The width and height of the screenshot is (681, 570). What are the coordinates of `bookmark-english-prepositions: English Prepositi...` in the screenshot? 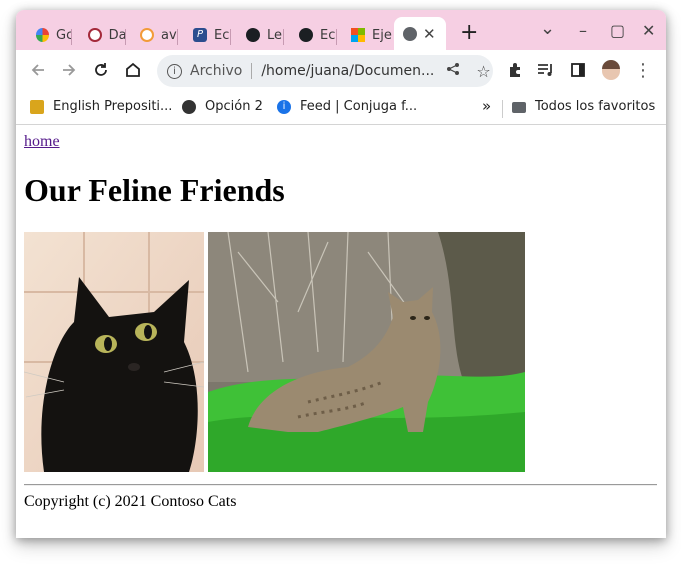 It's located at (101, 106).